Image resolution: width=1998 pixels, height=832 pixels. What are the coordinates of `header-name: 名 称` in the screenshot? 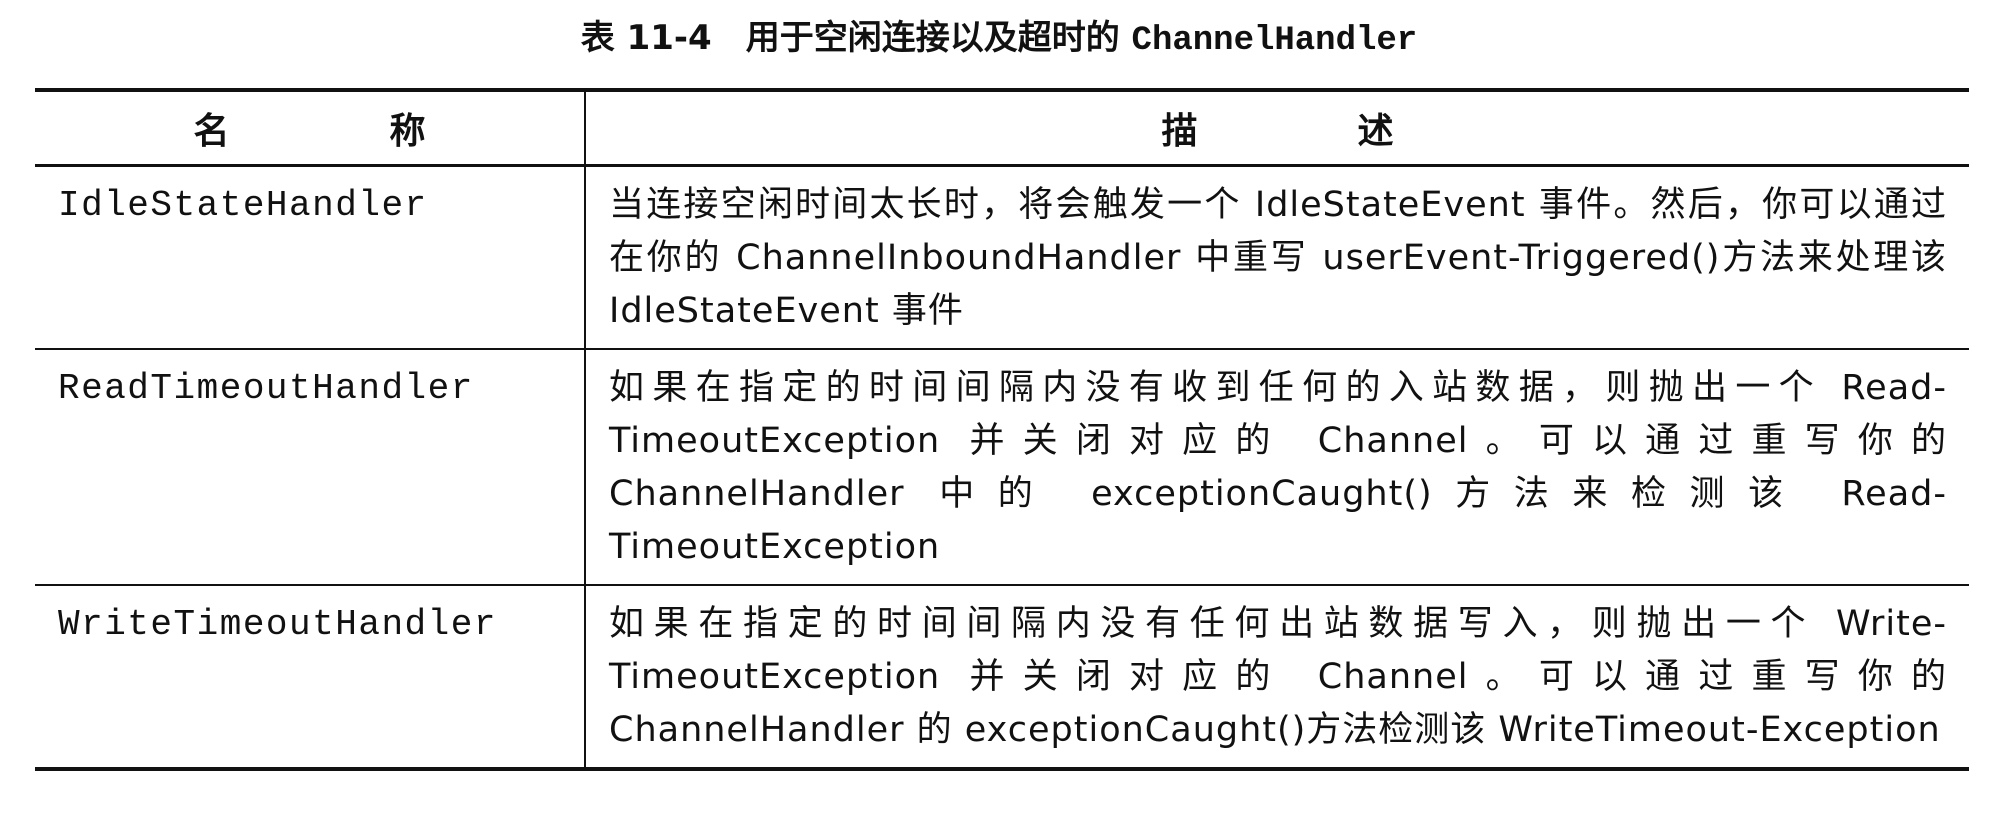 It's located at (310, 128).